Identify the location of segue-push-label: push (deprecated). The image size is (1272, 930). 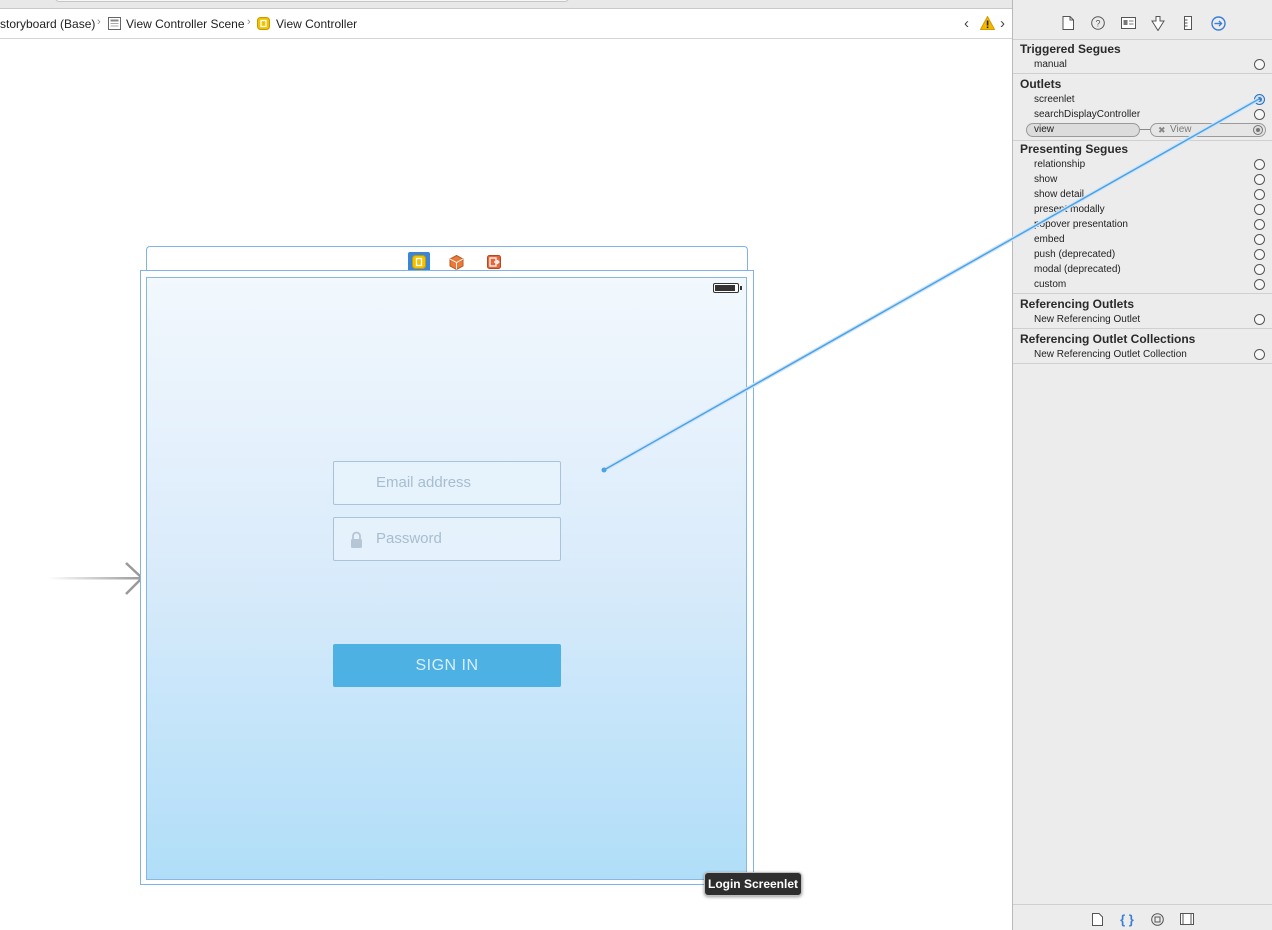
(1075, 254).